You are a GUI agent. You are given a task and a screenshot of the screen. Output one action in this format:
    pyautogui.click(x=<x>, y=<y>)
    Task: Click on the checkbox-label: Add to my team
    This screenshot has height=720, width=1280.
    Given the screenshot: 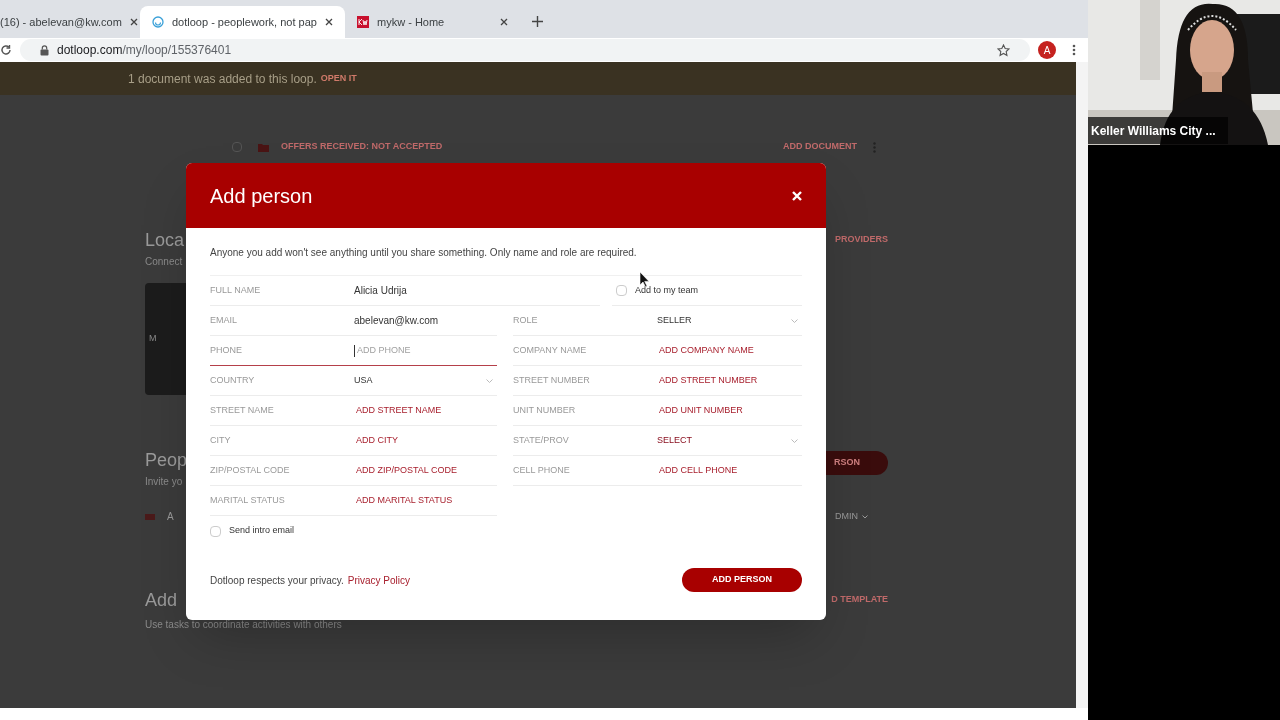 What is the action you would take?
    pyautogui.click(x=667, y=290)
    